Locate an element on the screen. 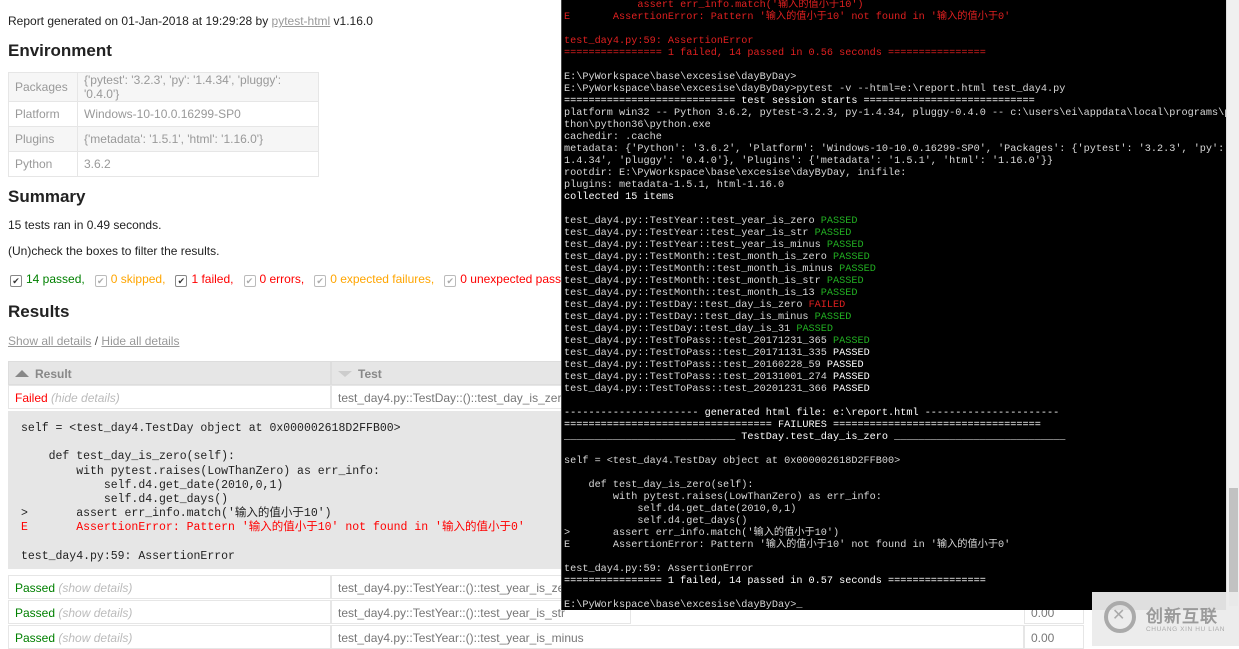  environment-row: Platform Windows-10-10.0.16299-SP0 is located at coordinates (163, 114).